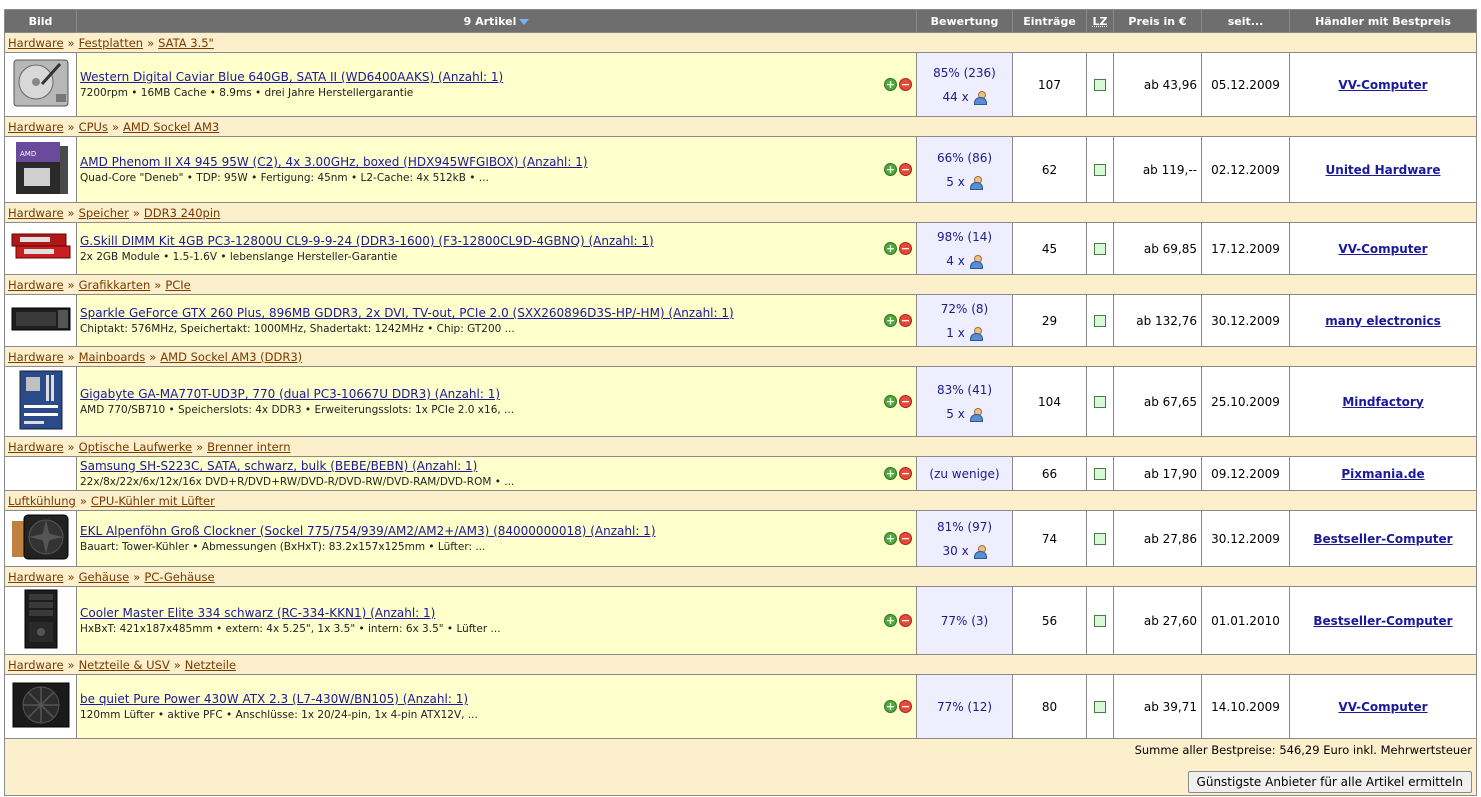 This screenshot has height=797, width=1481. I want to click on column-header-dealer: Händler mit Bestpreis, so click(1383, 21).